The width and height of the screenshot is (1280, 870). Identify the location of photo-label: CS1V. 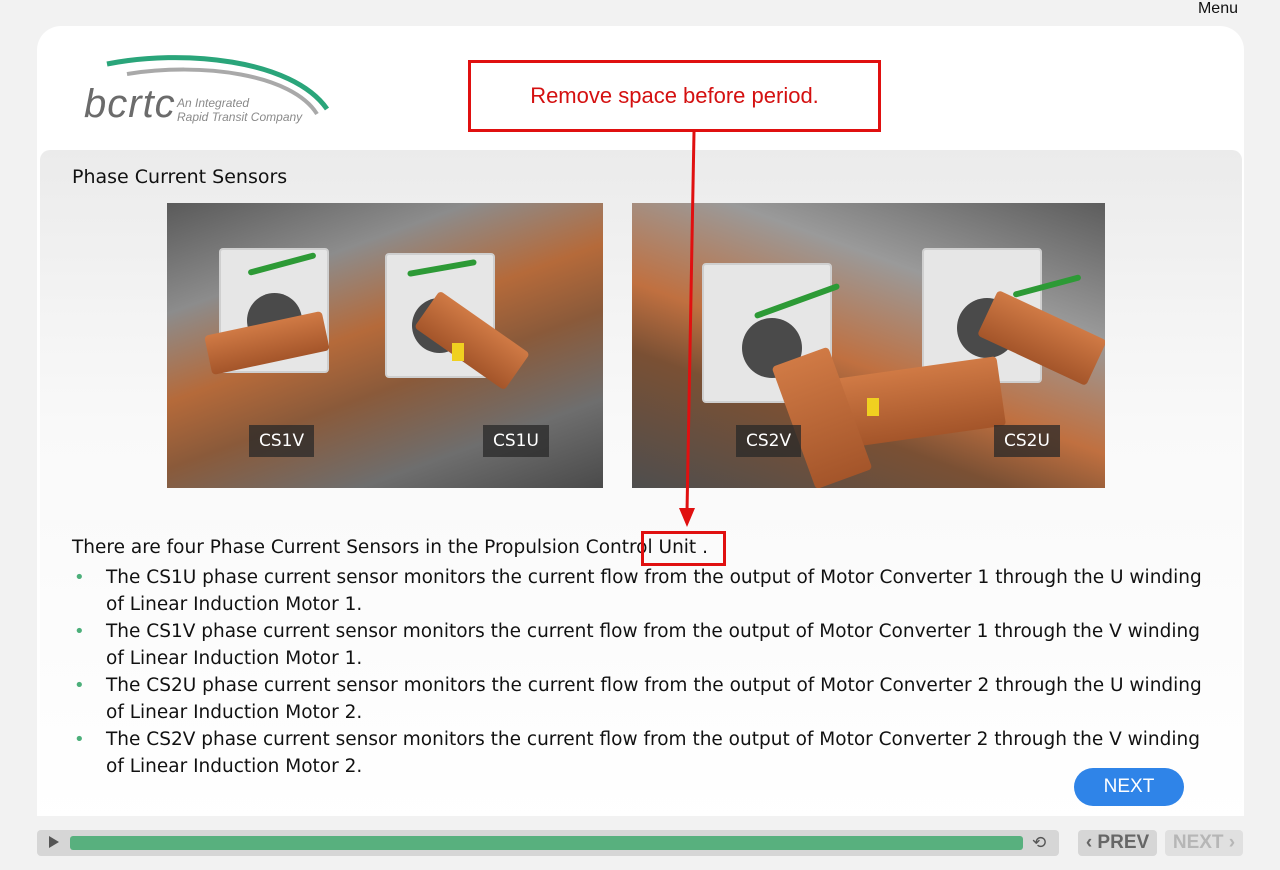
(282, 441).